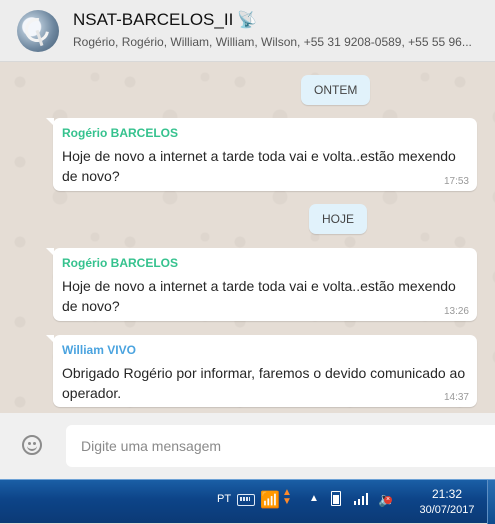 Image resolution: width=495 pixels, height=524 pixels. I want to click on date-divider: HOJE, so click(338, 219).